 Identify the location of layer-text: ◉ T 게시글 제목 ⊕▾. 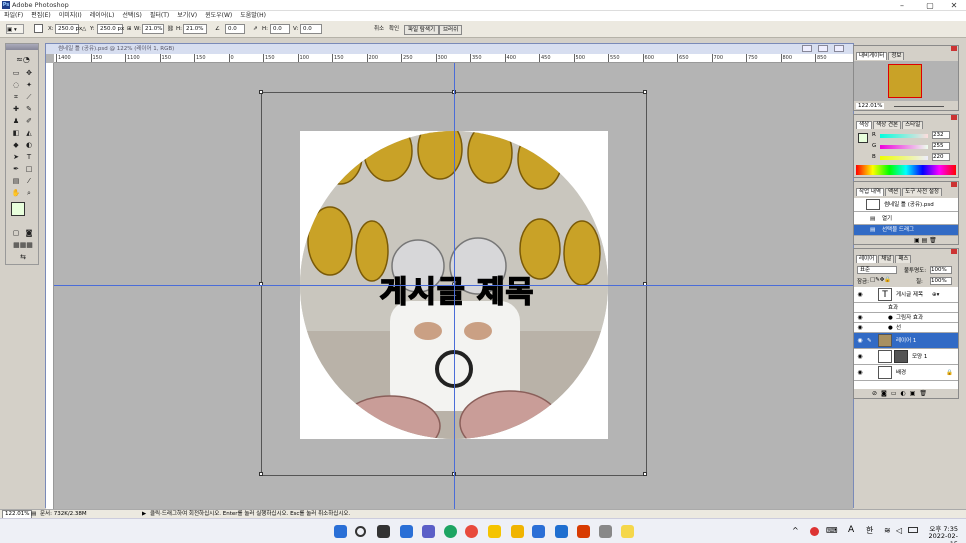
(906, 295).